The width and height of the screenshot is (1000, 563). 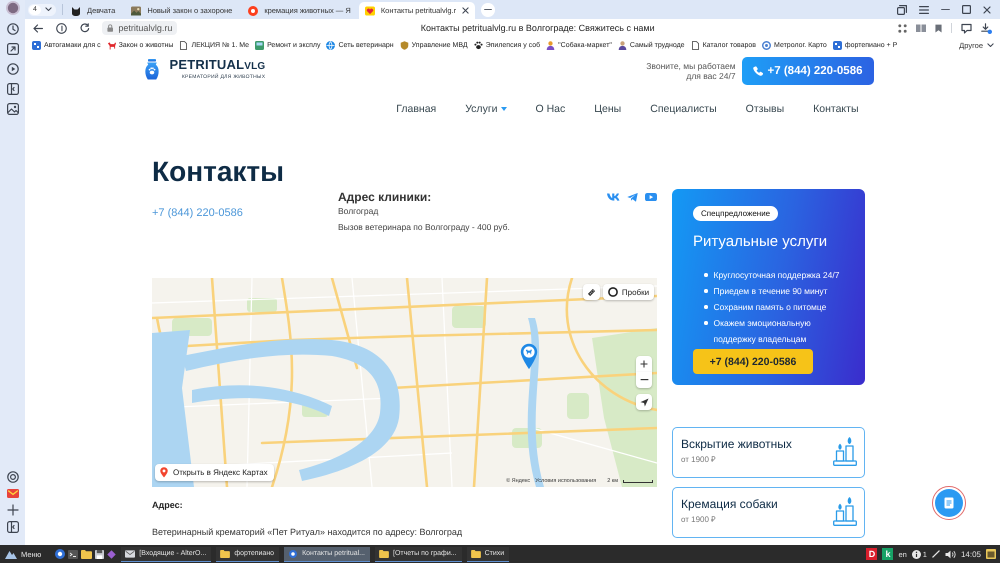 I want to click on dog-icon, so click(x=111, y=45).